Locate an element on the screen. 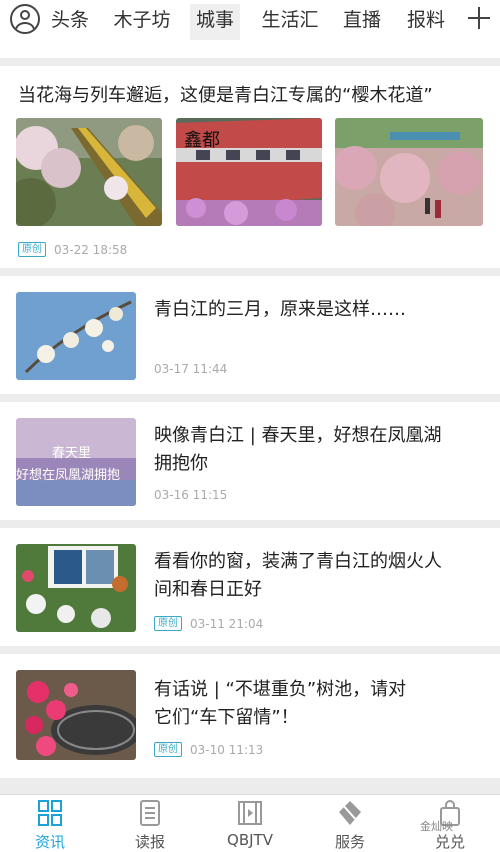  article-meta-3: 原创 03-11 21:04 is located at coordinates (208, 623).